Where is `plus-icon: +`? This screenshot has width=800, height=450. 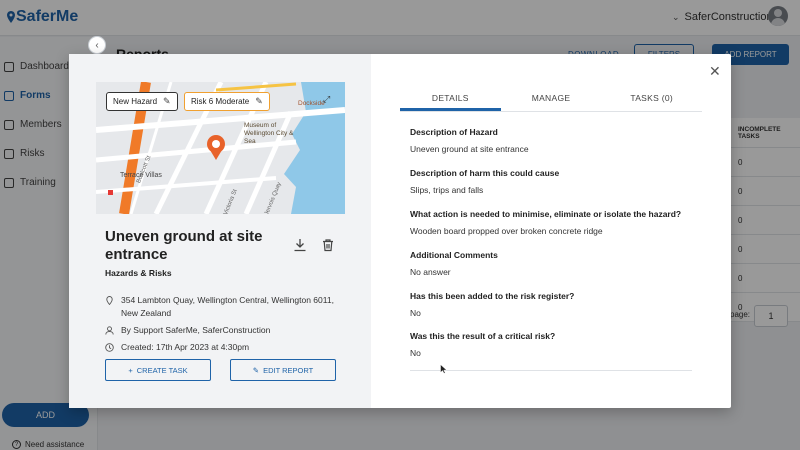 plus-icon: + is located at coordinates (130, 370).